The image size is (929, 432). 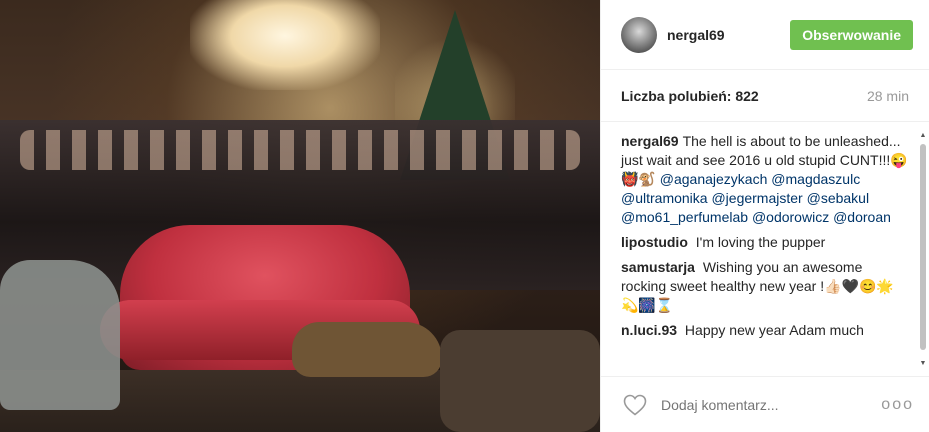 I want to click on chandelier-graphic, so click(x=285, y=45).